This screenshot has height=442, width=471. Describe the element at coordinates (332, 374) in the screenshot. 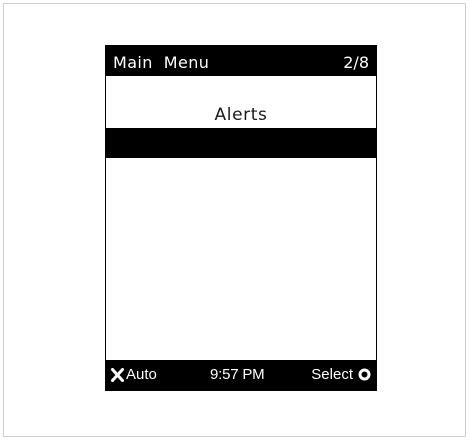

I see `select-label: Select` at that location.